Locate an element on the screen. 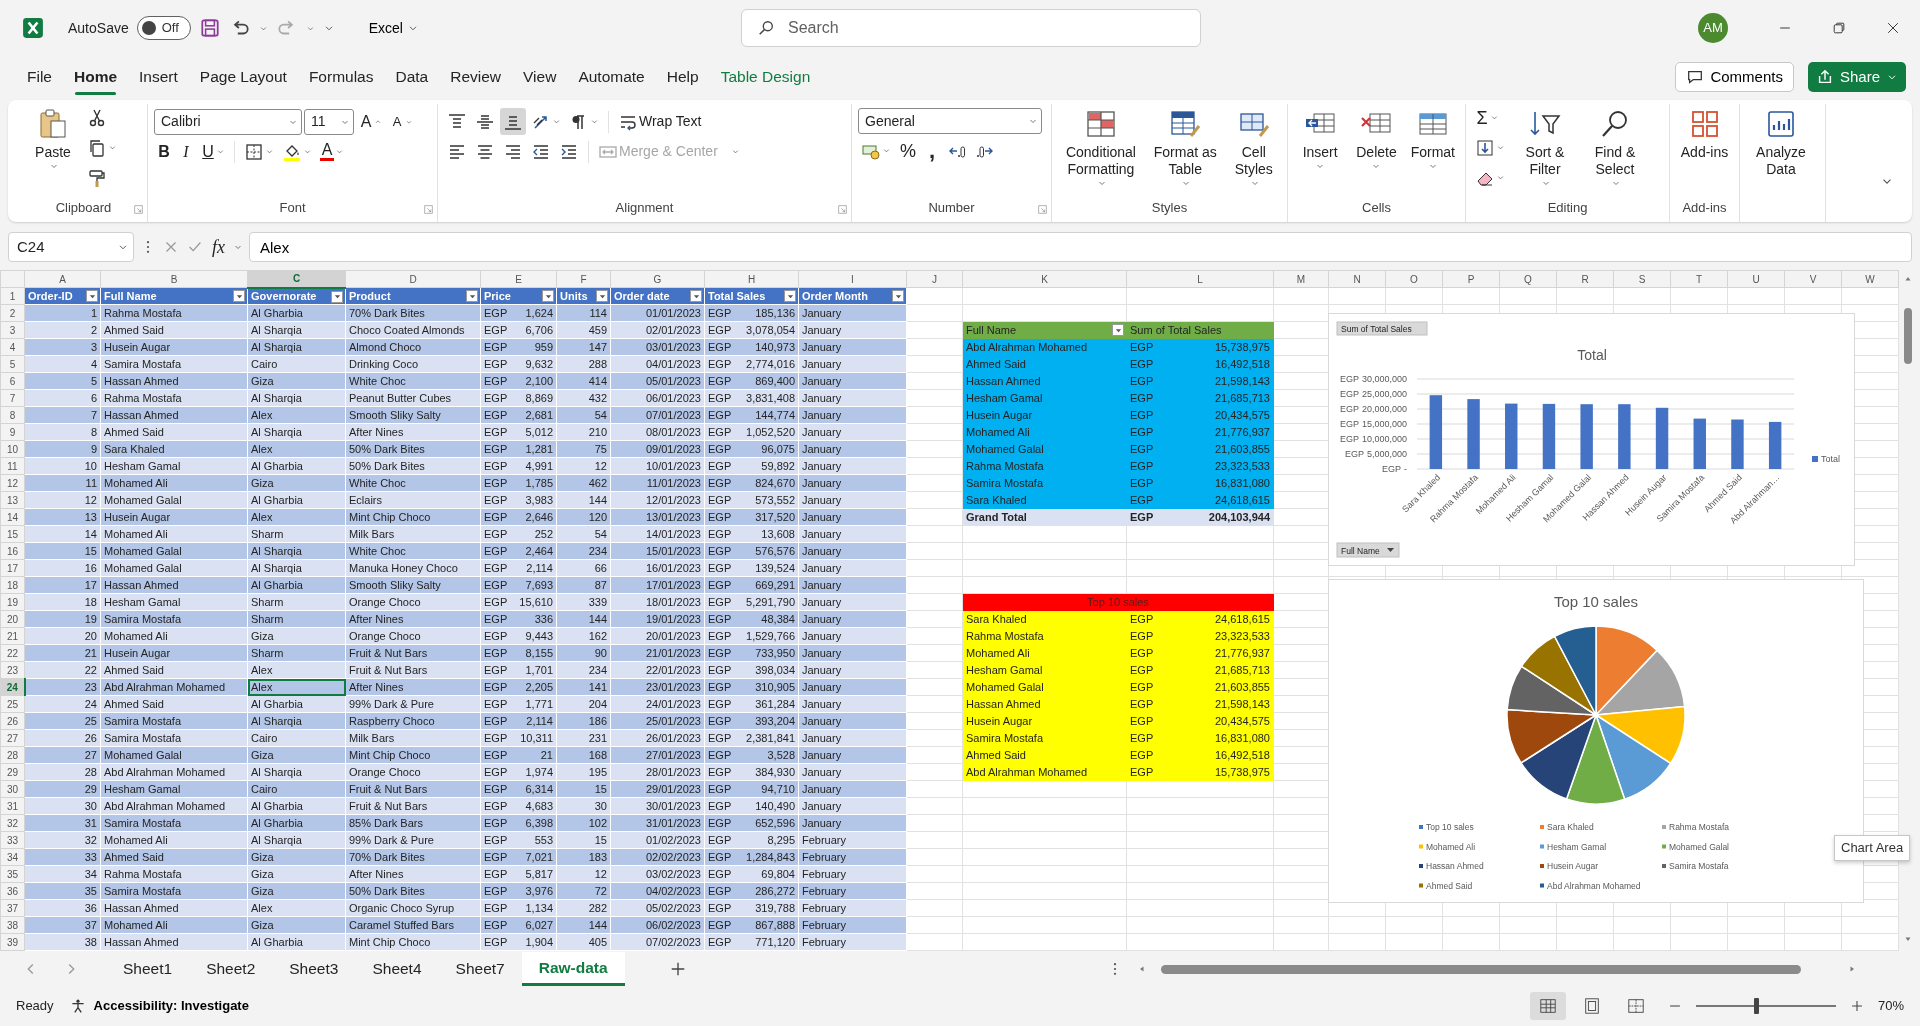 The width and height of the screenshot is (1920, 1026). delete-button: Delete is located at coordinates (1376, 138).